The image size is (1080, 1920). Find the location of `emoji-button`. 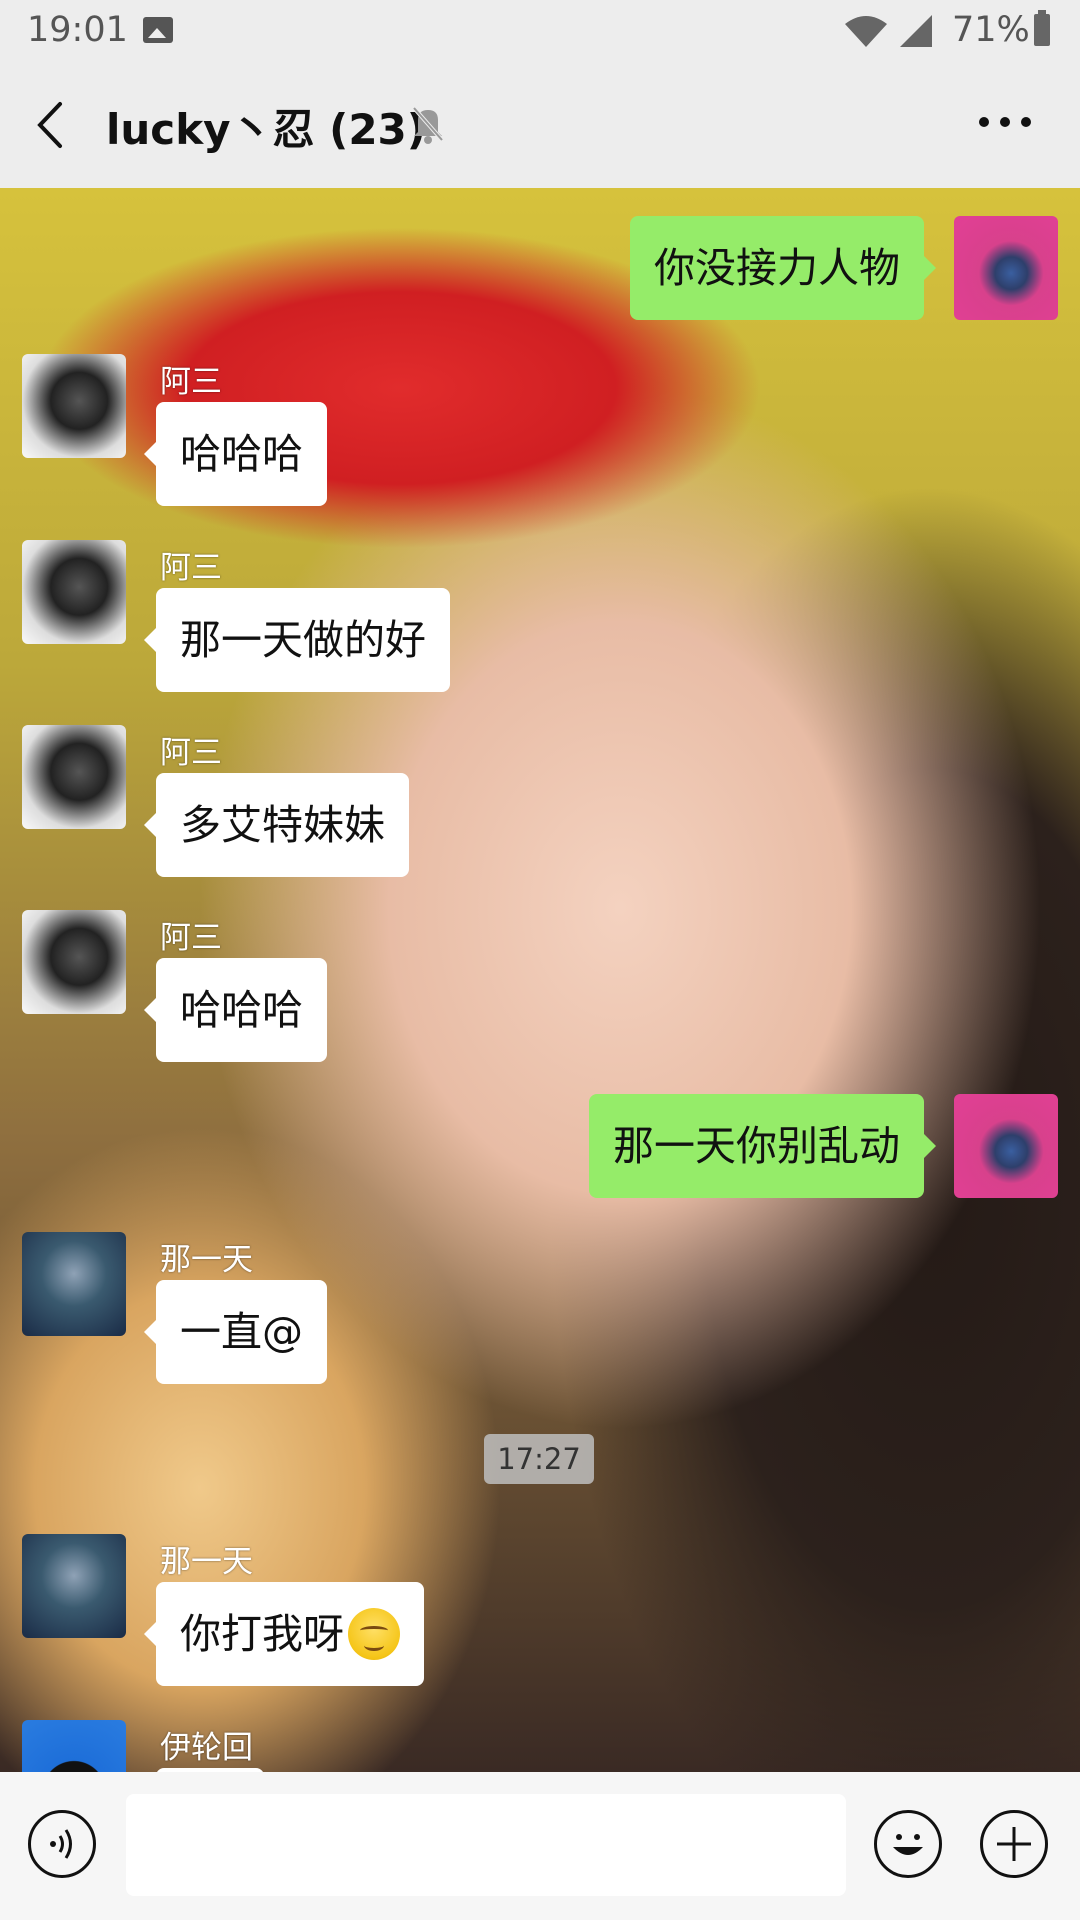

emoji-button is located at coordinates (908, 1844).